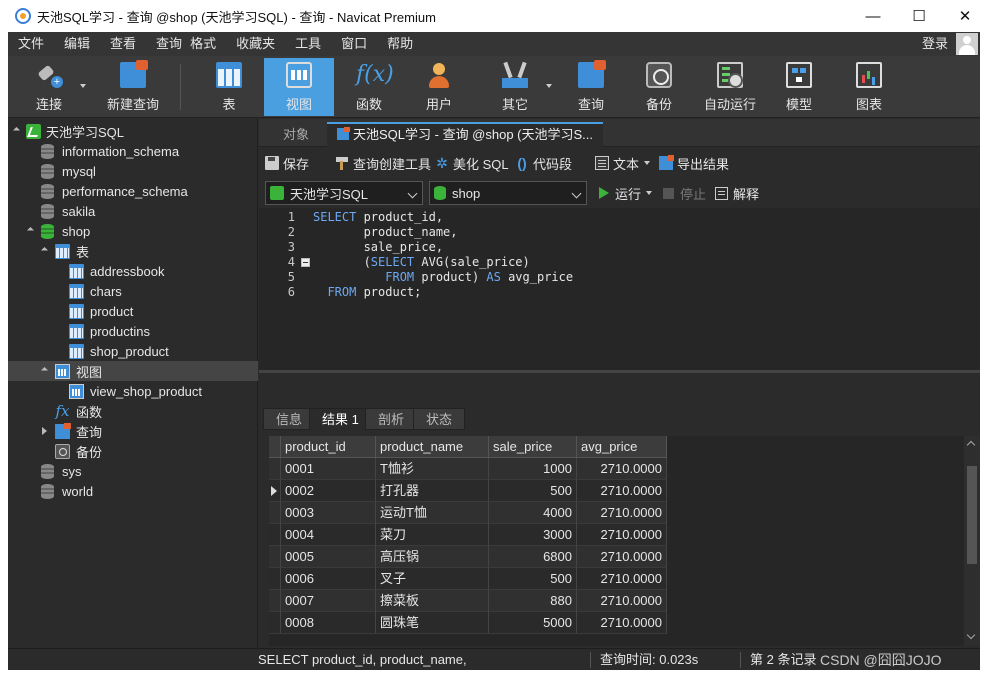 This screenshot has width=988, height=677. What do you see at coordinates (432, 557) in the screenshot?
I see `table-cell: 高压锅` at bounding box center [432, 557].